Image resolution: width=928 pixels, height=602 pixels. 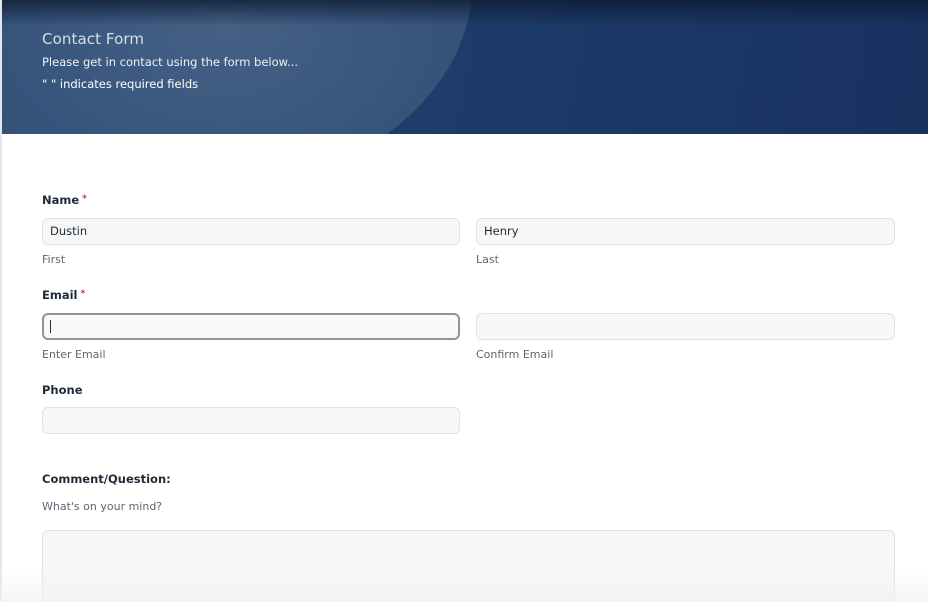 I want to click on text-cursor, so click(x=50, y=326).